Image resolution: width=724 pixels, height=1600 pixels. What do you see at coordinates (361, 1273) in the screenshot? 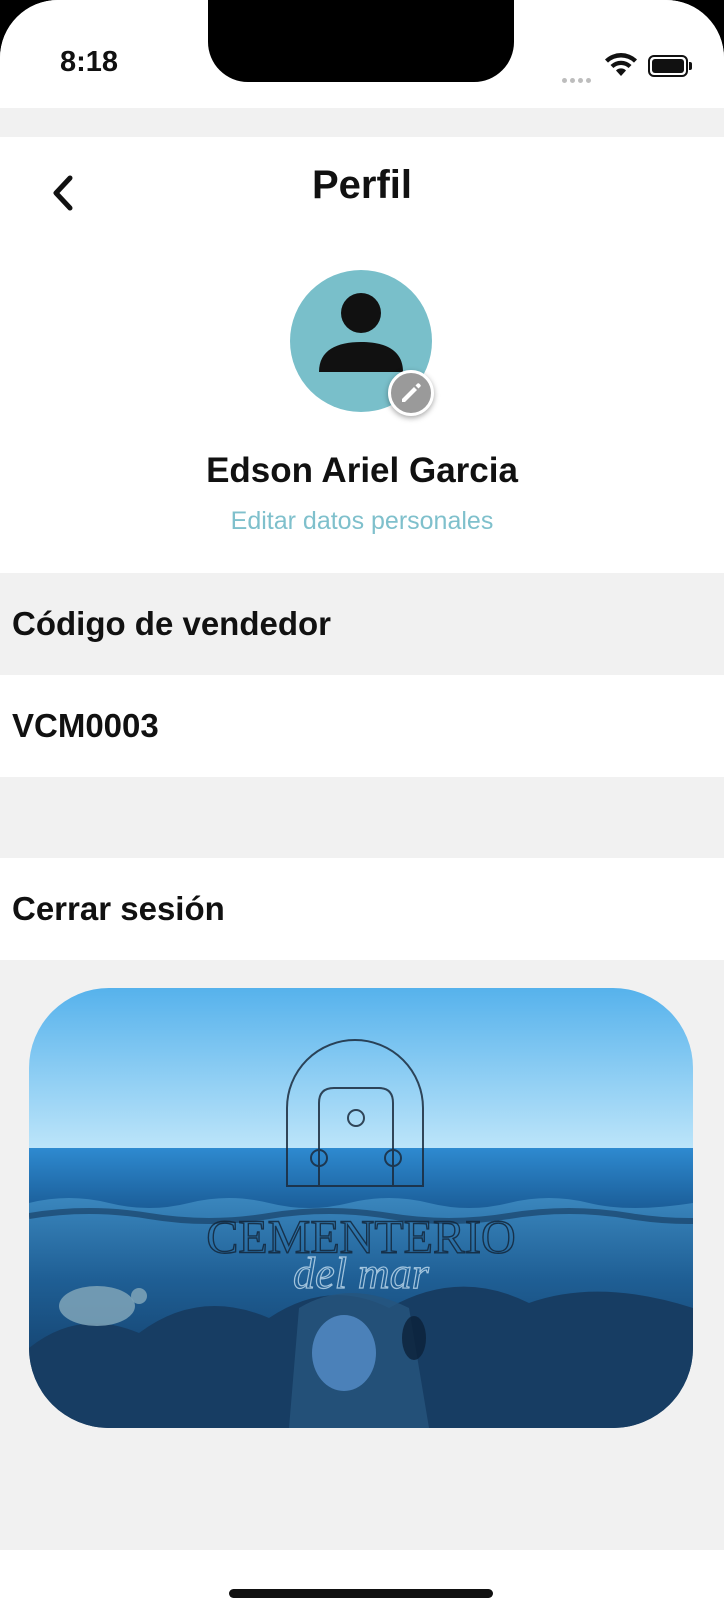
I see `brand-name-secondary: del mar` at bounding box center [361, 1273].